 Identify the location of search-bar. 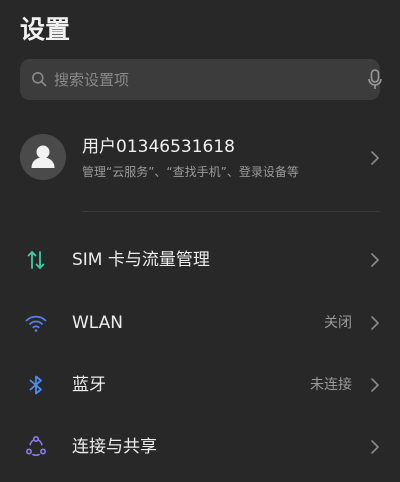
(201, 79).